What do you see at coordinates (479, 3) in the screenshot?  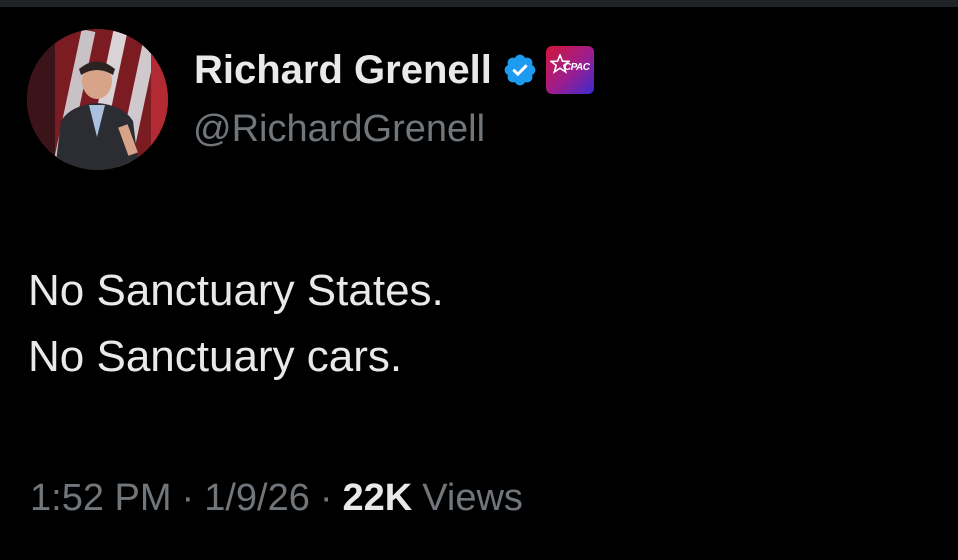 I see `top-divider-bar` at bounding box center [479, 3].